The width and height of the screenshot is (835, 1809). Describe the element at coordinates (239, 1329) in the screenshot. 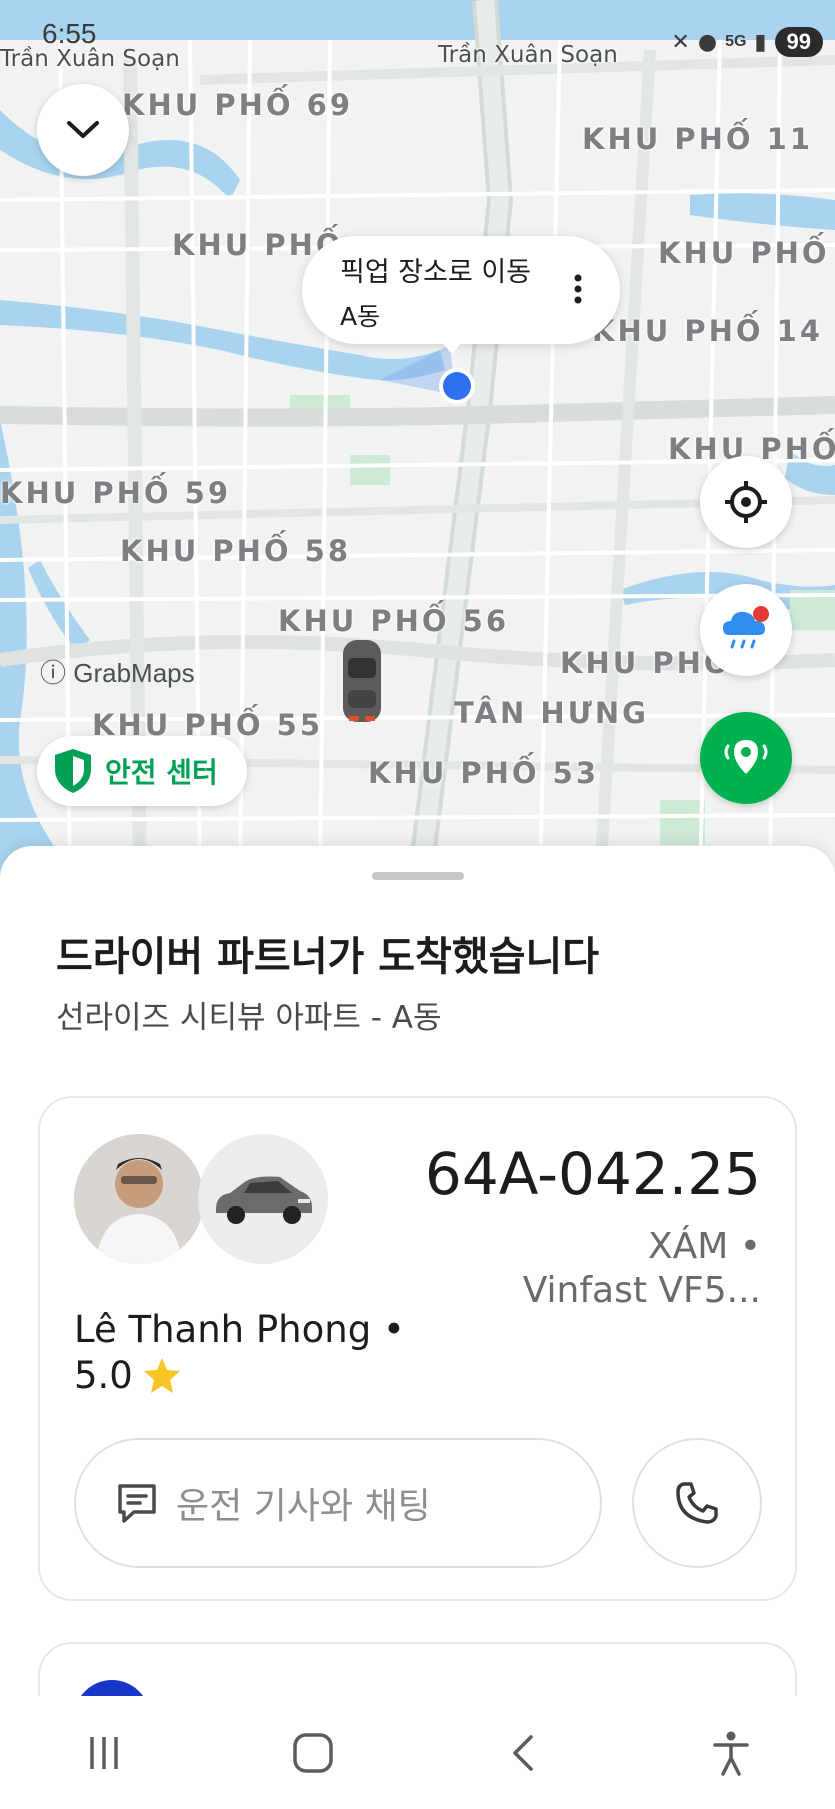

I see `driver-name: Lê Thanh Phong •` at that location.